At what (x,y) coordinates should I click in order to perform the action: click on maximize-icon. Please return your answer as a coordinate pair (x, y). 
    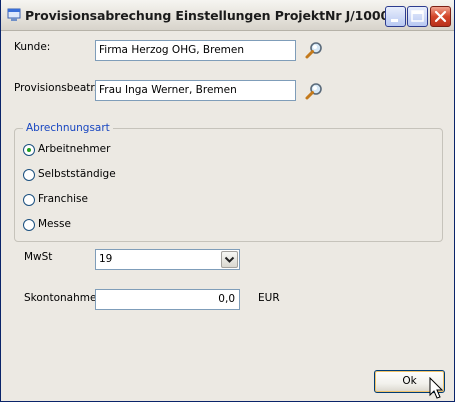
    Looking at the image, I should click on (417, 16).